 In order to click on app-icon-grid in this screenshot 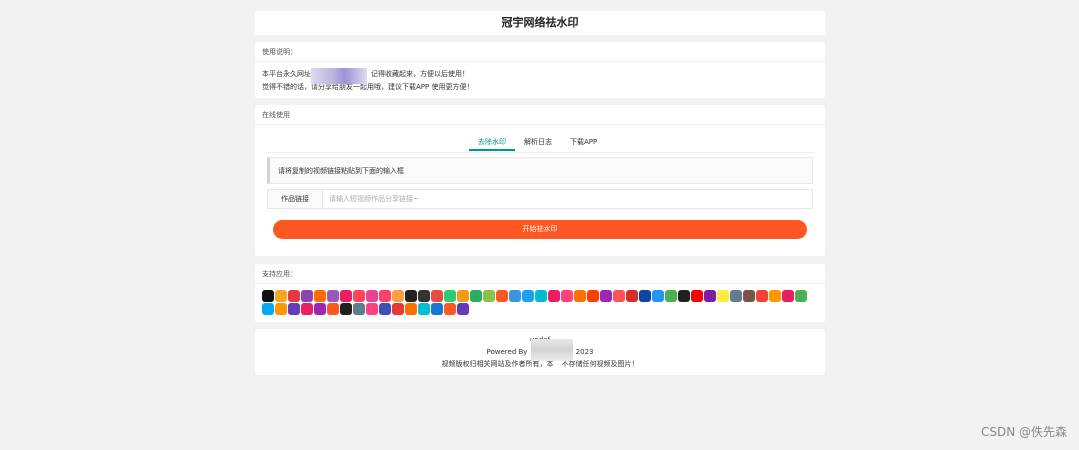, I will do `click(540, 302)`.